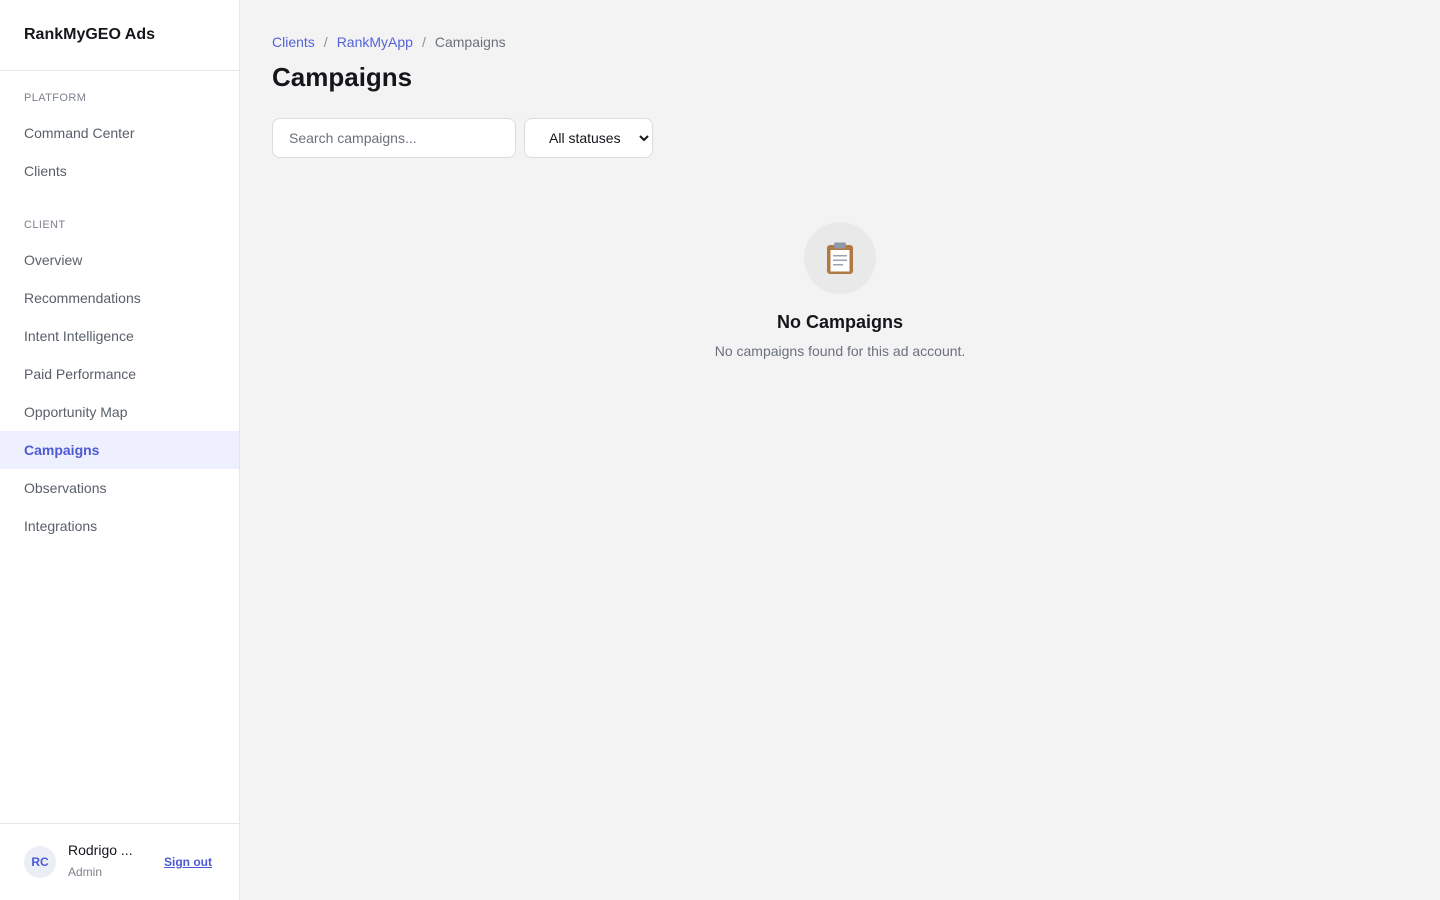 The width and height of the screenshot is (1440, 900). What do you see at coordinates (375, 42) in the screenshot?
I see `breadcrumb-link-client: RankMyApp` at bounding box center [375, 42].